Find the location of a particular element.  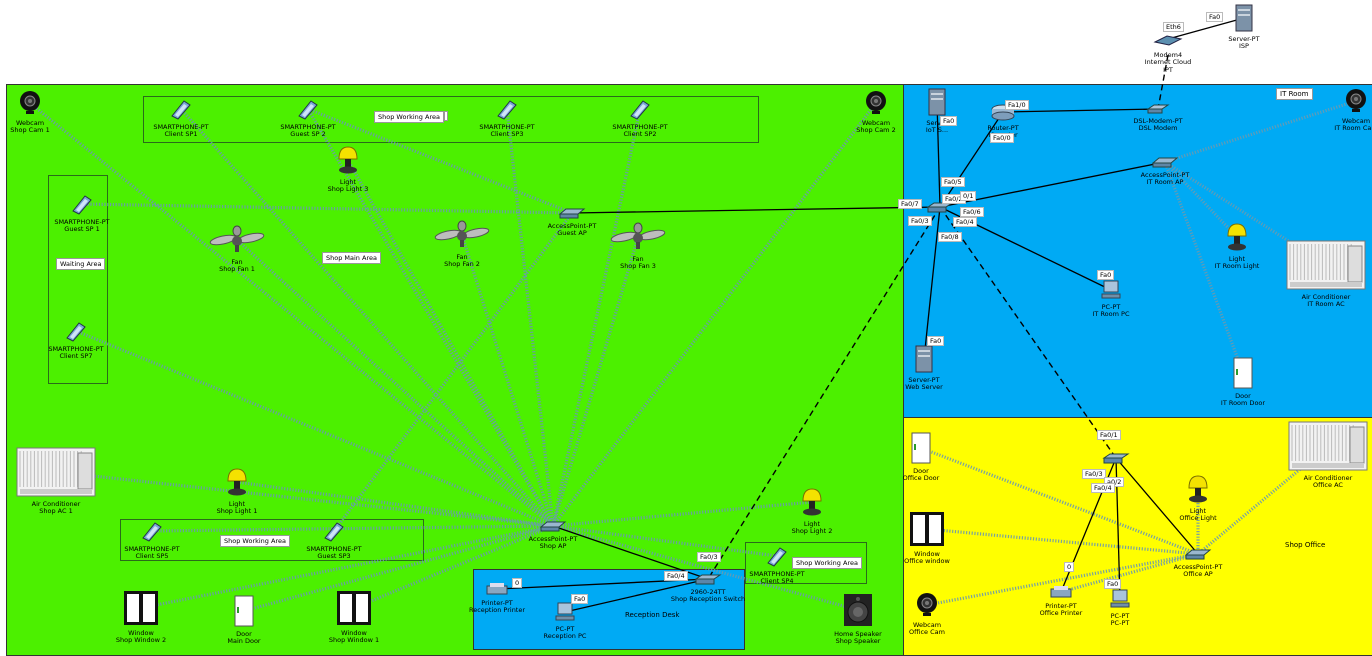

device-label: Client SP3 is located at coordinates (507, 134).